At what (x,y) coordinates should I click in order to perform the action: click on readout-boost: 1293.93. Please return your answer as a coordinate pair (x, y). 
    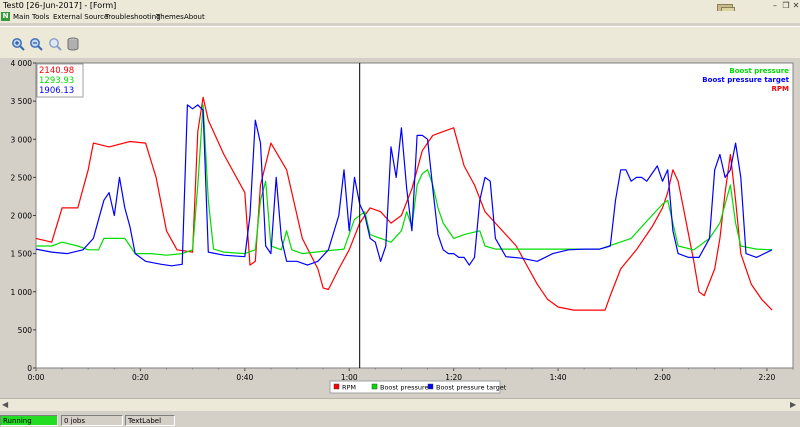
    Looking at the image, I should click on (56, 81).